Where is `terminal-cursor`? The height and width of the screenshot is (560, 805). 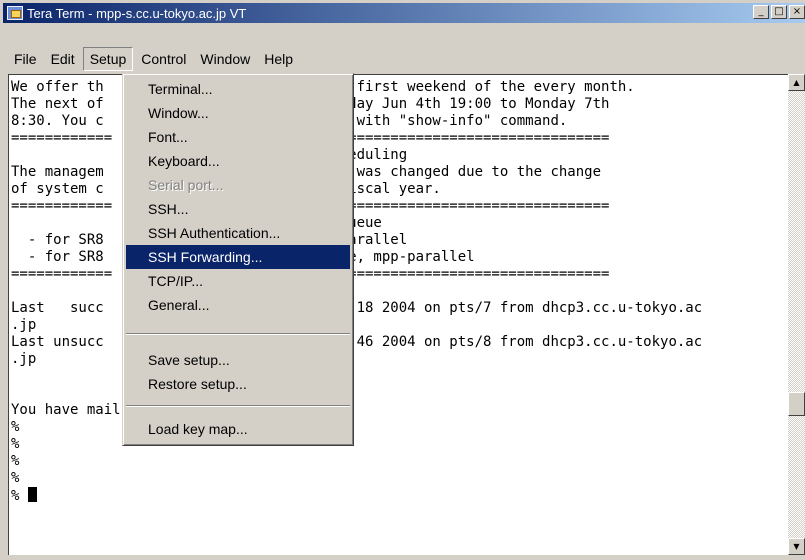 terminal-cursor is located at coordinates (32, 494).